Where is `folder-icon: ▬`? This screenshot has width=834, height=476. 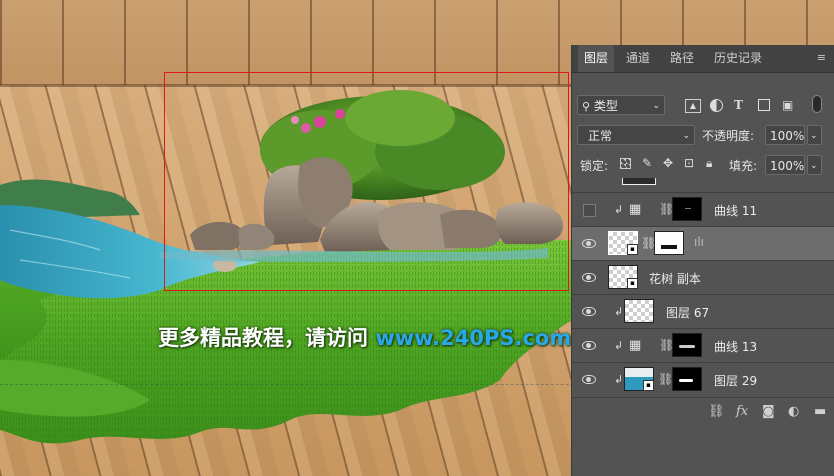 folder-icon: ▬ is located at coordinates (820, 411).